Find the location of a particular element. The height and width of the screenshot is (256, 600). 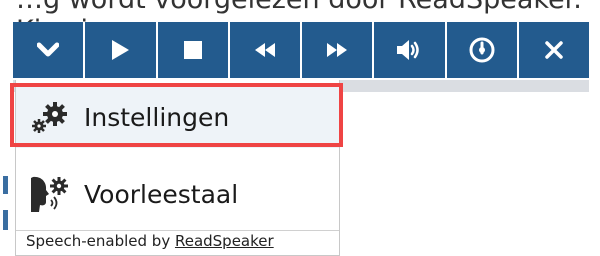

close-icon is located at coordinates (554, 50).